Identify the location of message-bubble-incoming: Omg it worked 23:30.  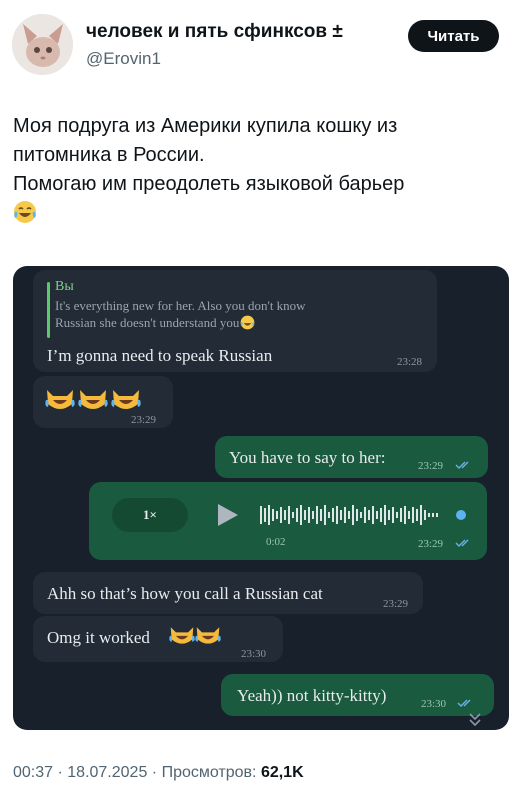
(158, 639).